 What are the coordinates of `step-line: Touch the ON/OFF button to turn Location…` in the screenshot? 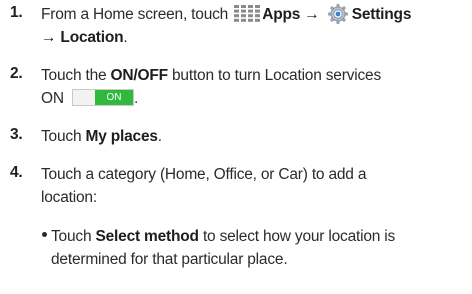 It's located at (211, 75).